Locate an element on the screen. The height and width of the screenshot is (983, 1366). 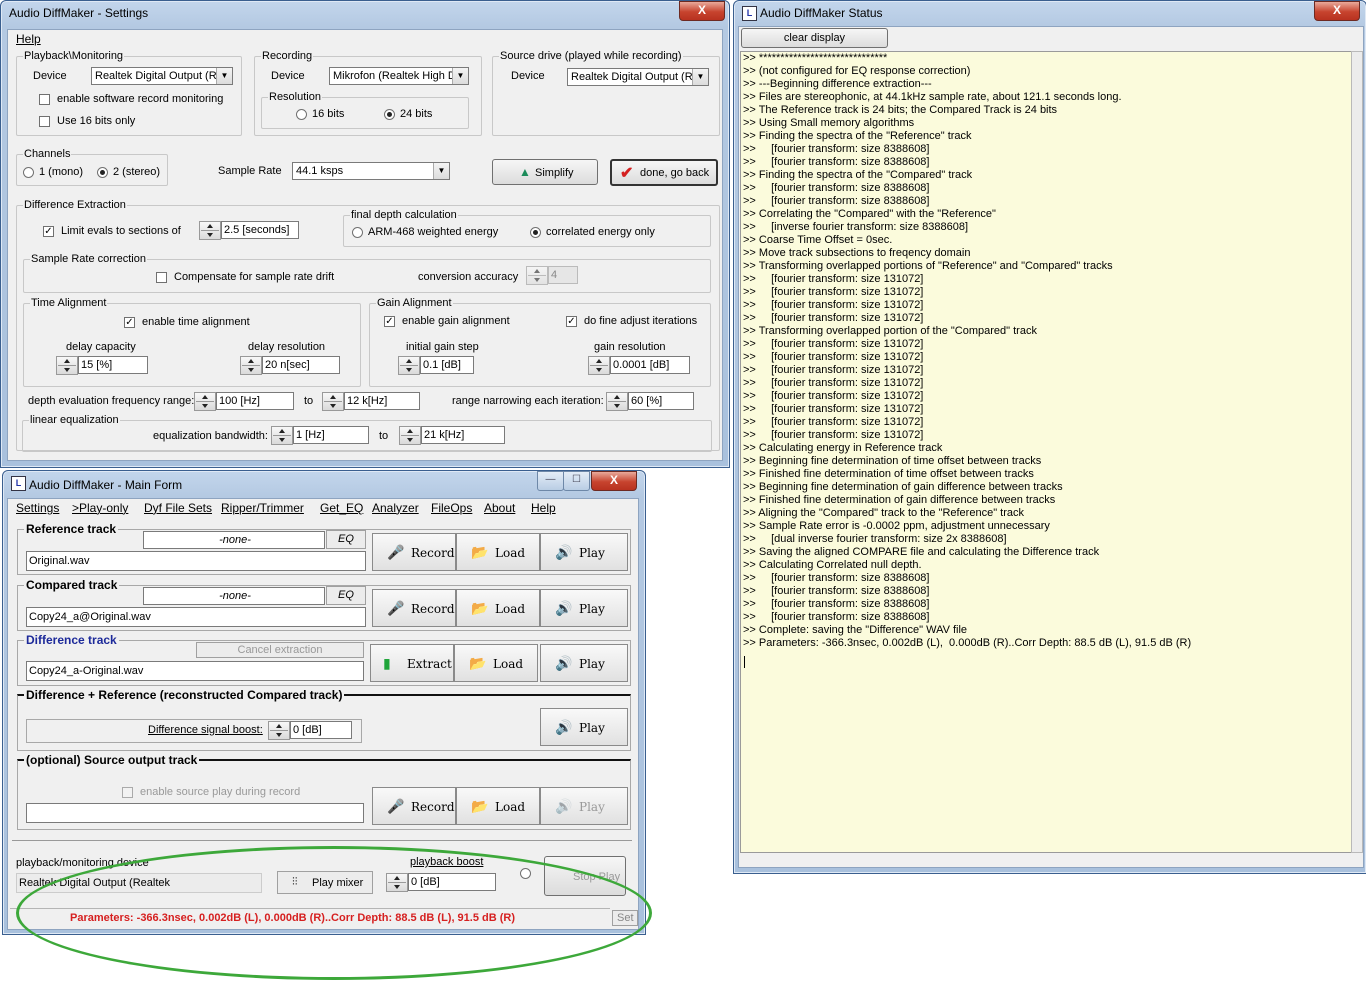
playback-boost-input: 0 [dB] is located at coordinates (452, 882).